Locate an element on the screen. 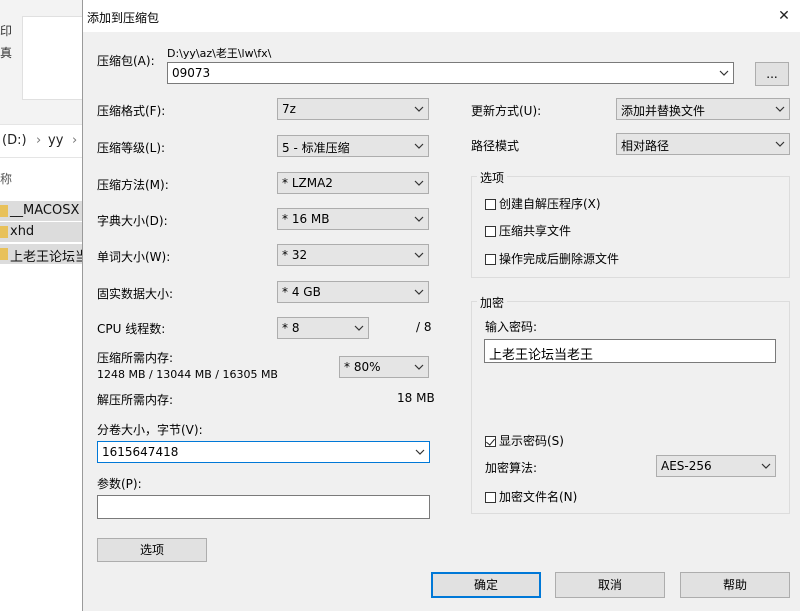 The image size is (800, 611). encryption-method-value: AES-256 is located at coordinates (686, 466).